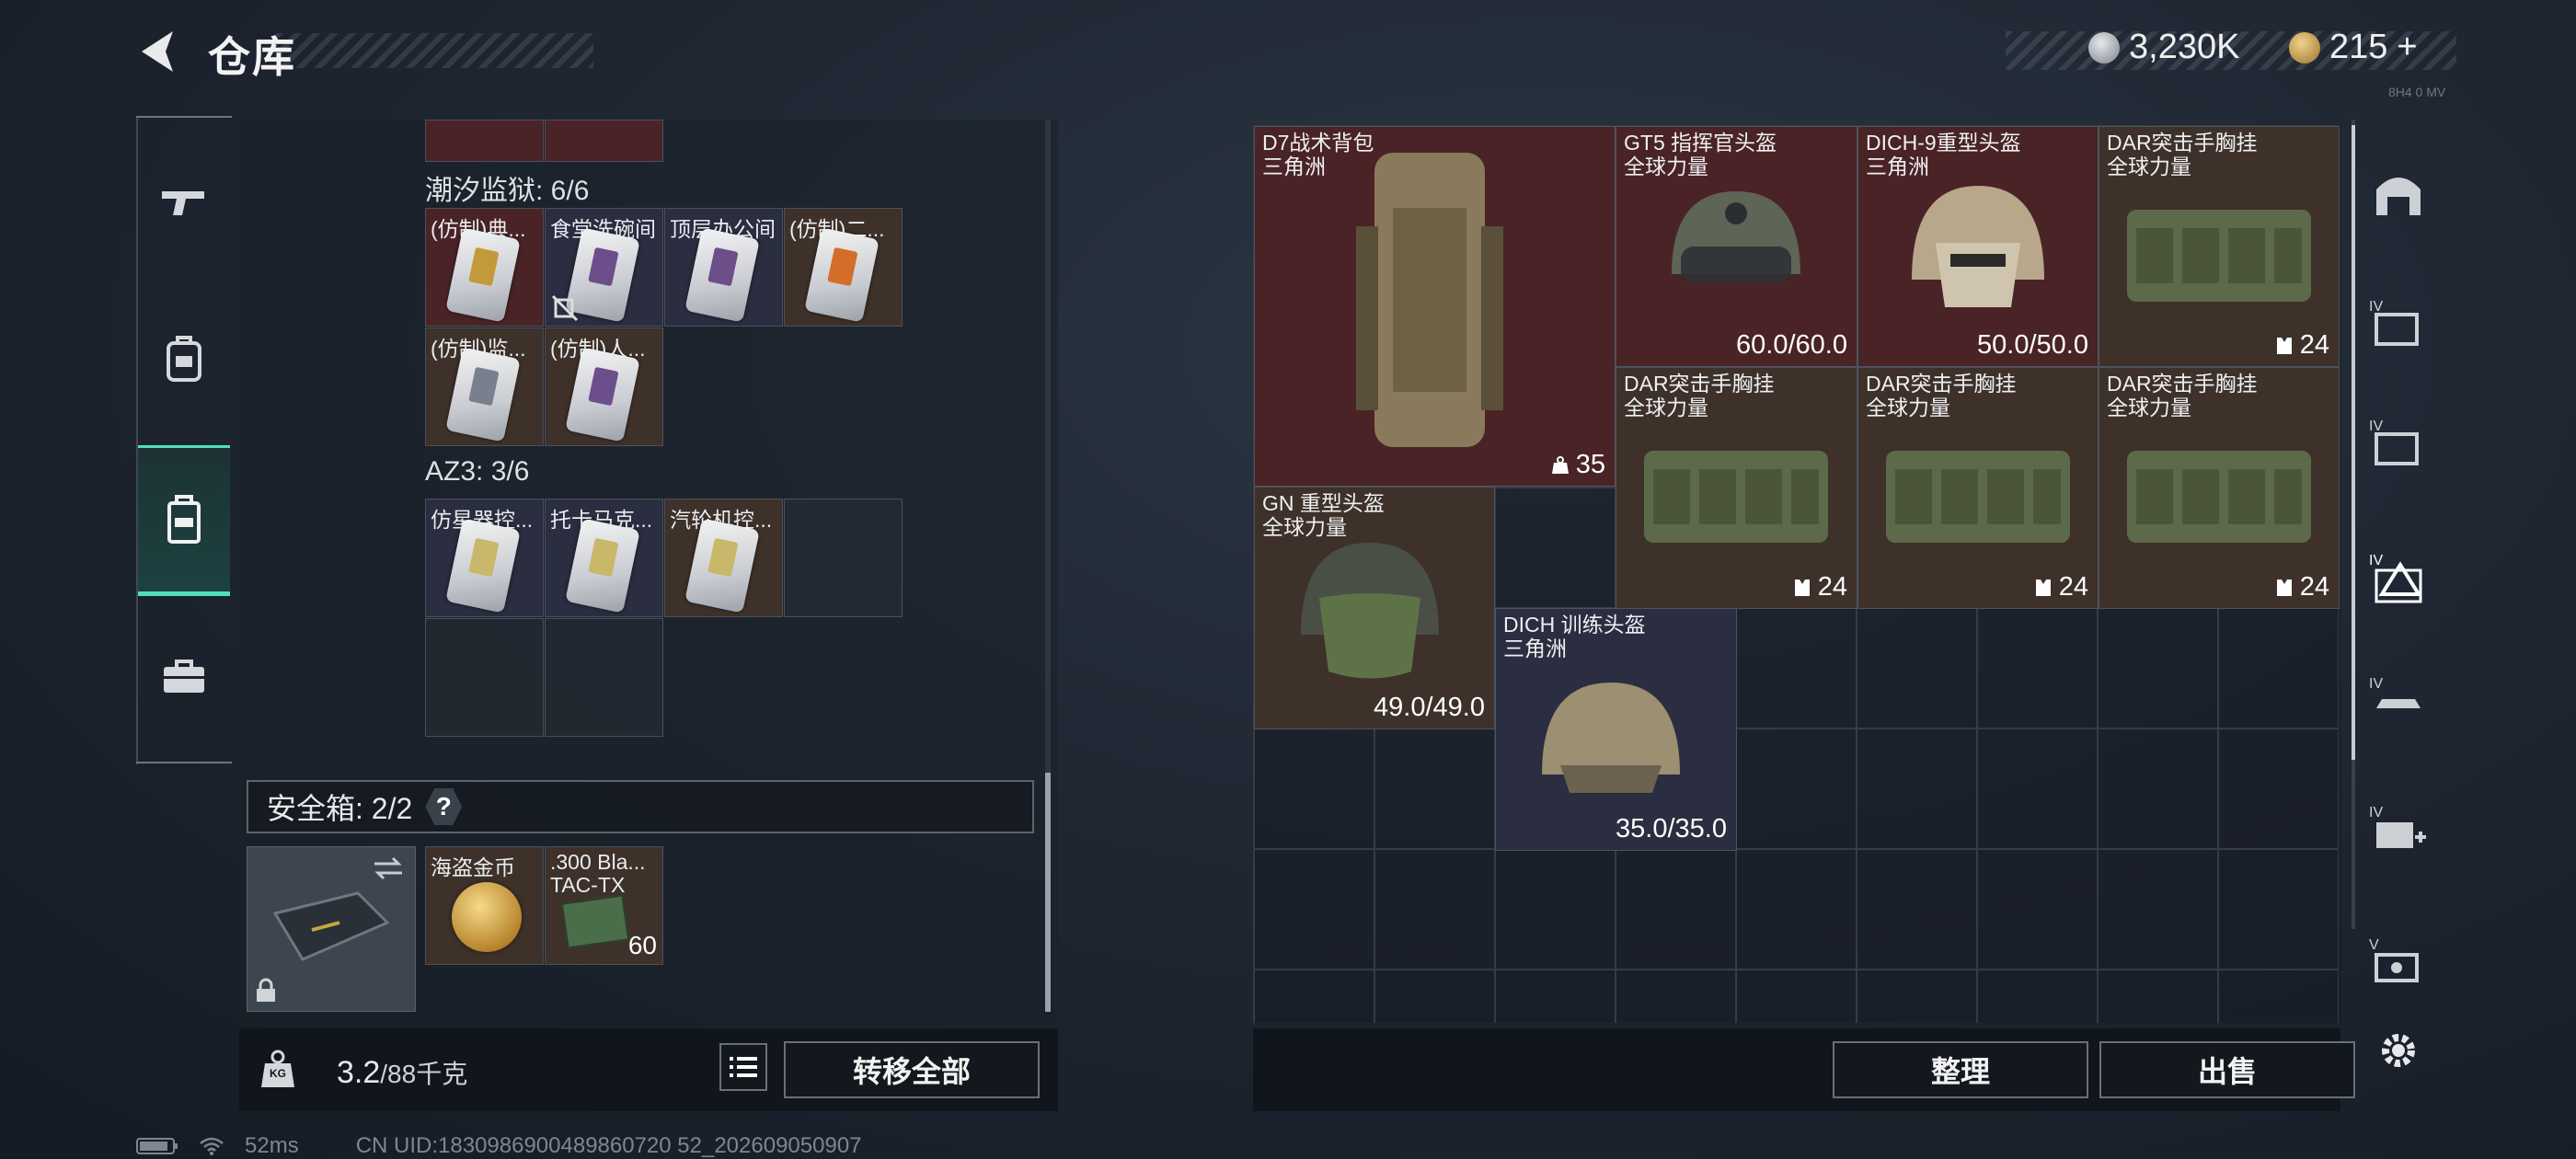 The width and height of the screenshot is (2576, 1159). I want to click on wifi-icon, so click(212, 1146).